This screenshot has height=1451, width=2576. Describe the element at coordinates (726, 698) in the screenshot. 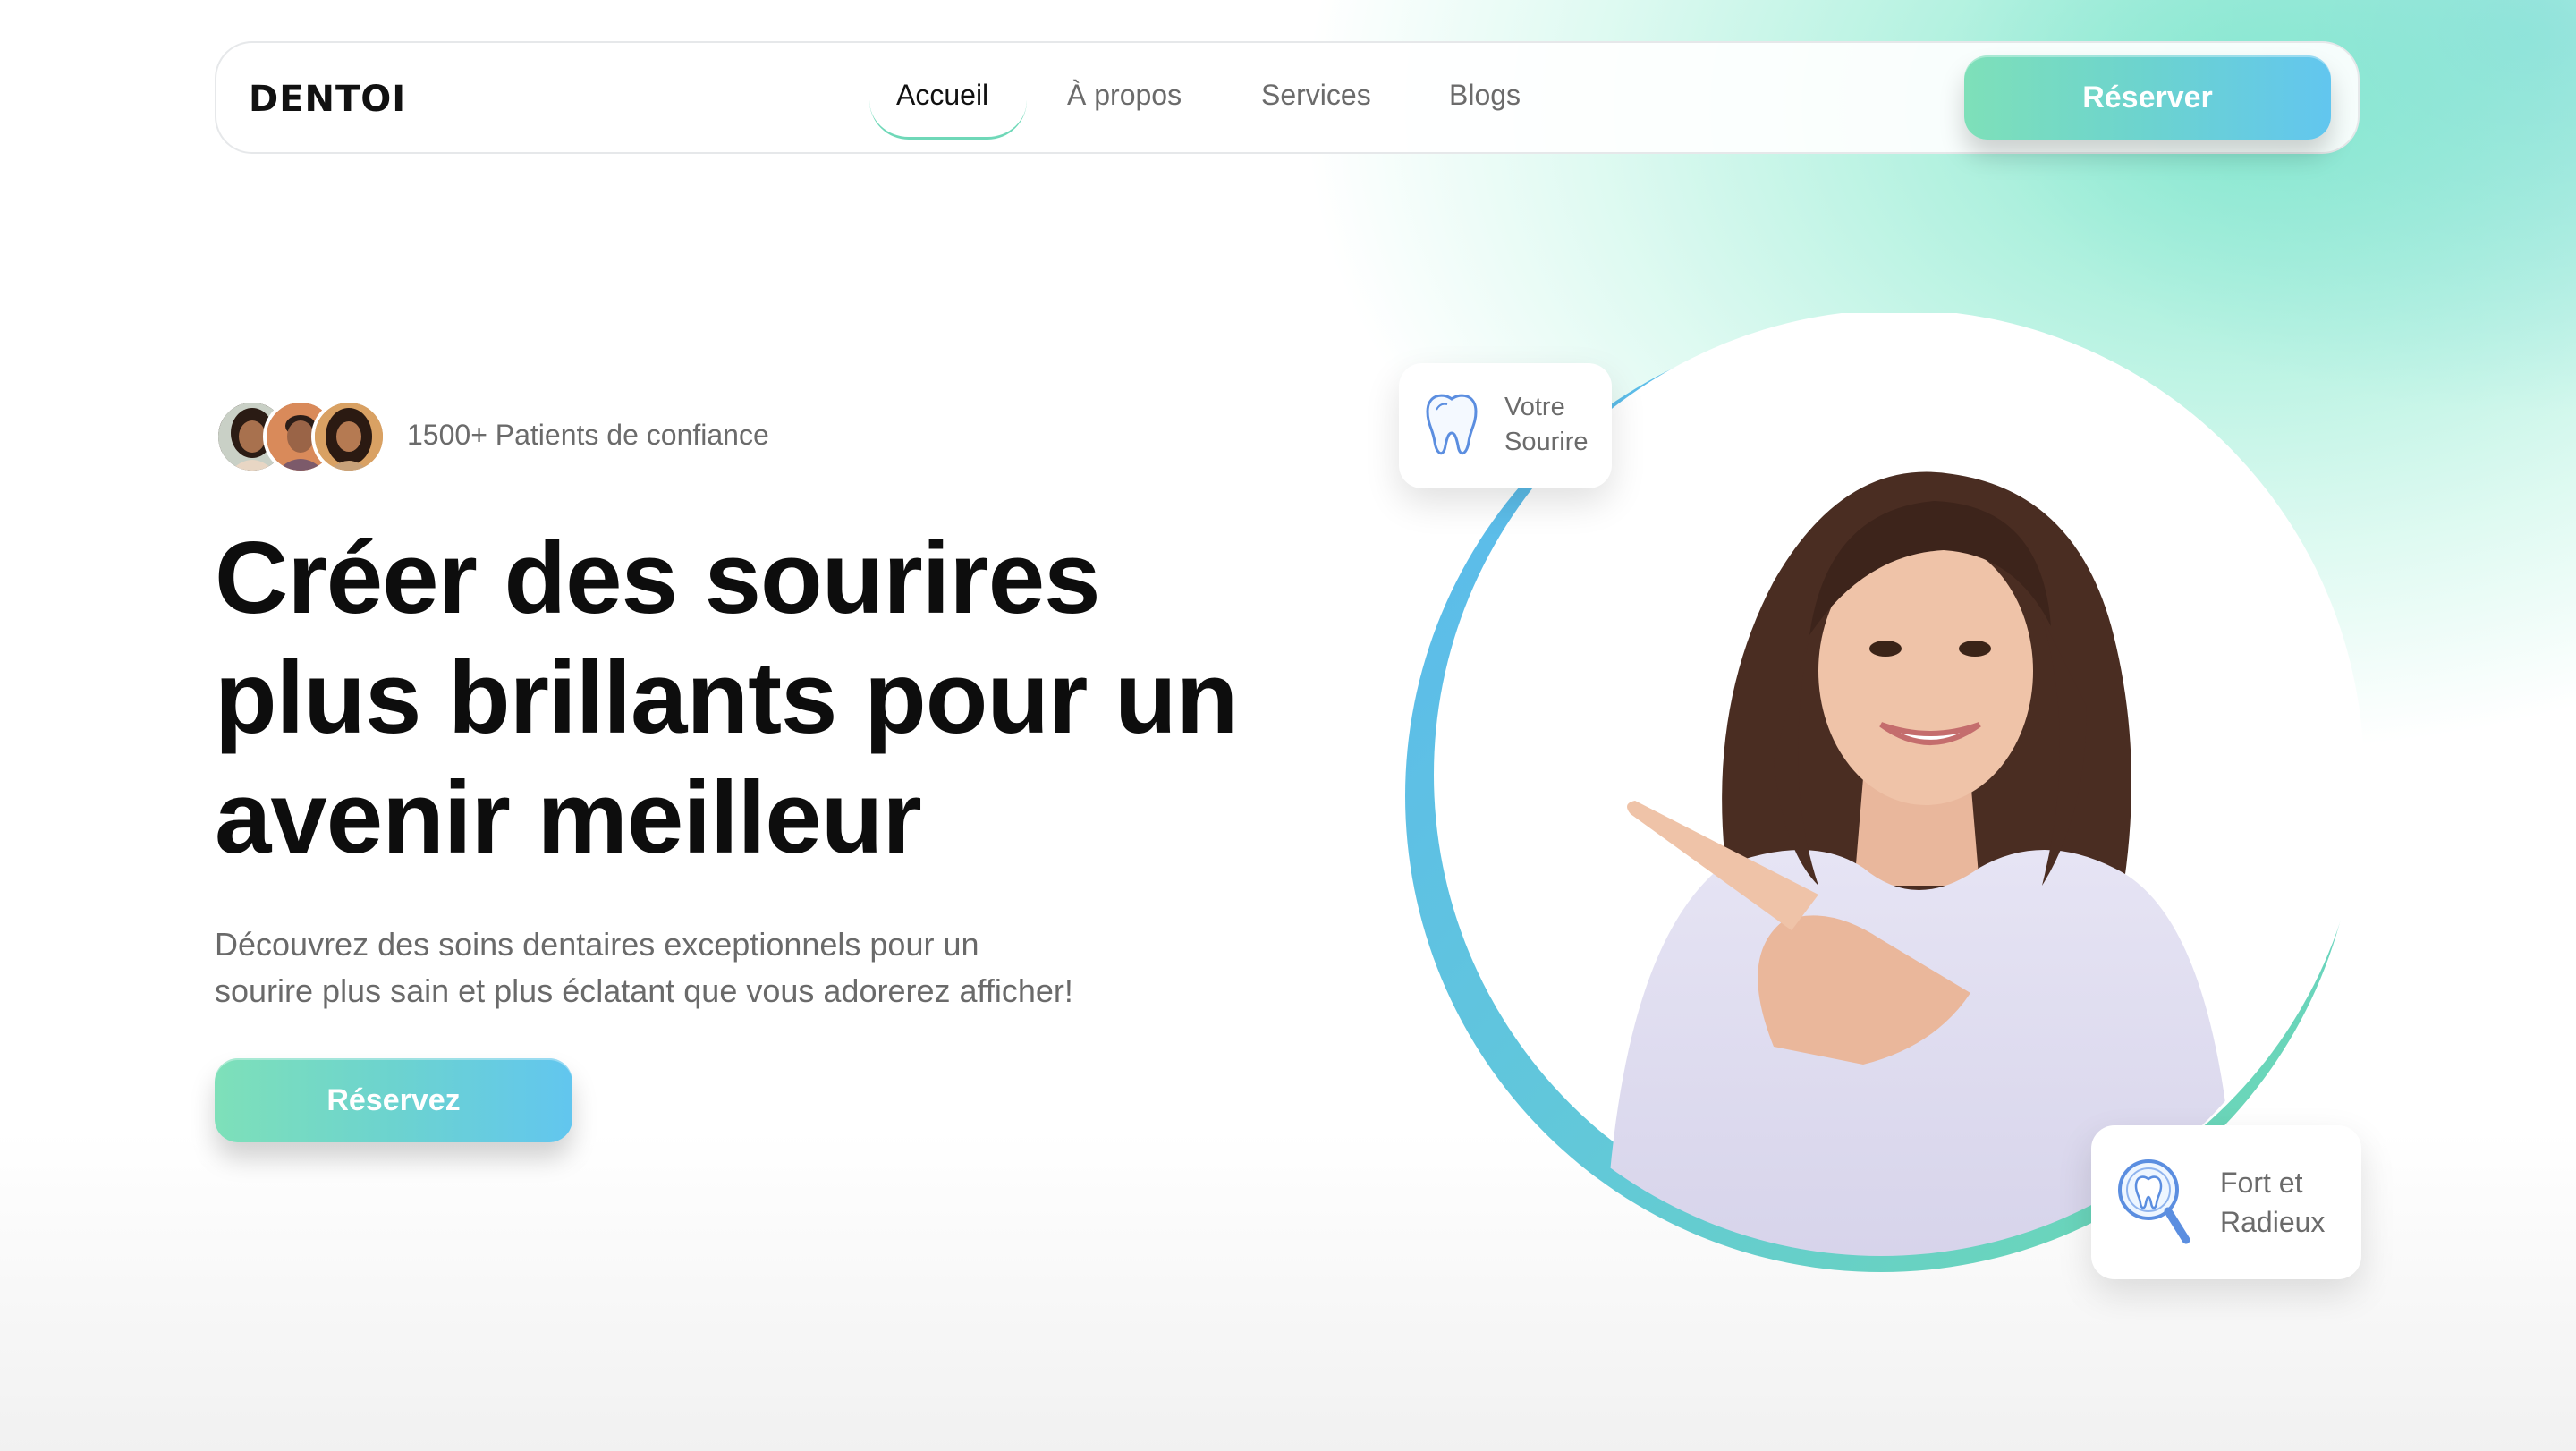

I see `headline-line: plus brillants pour un` at that location.